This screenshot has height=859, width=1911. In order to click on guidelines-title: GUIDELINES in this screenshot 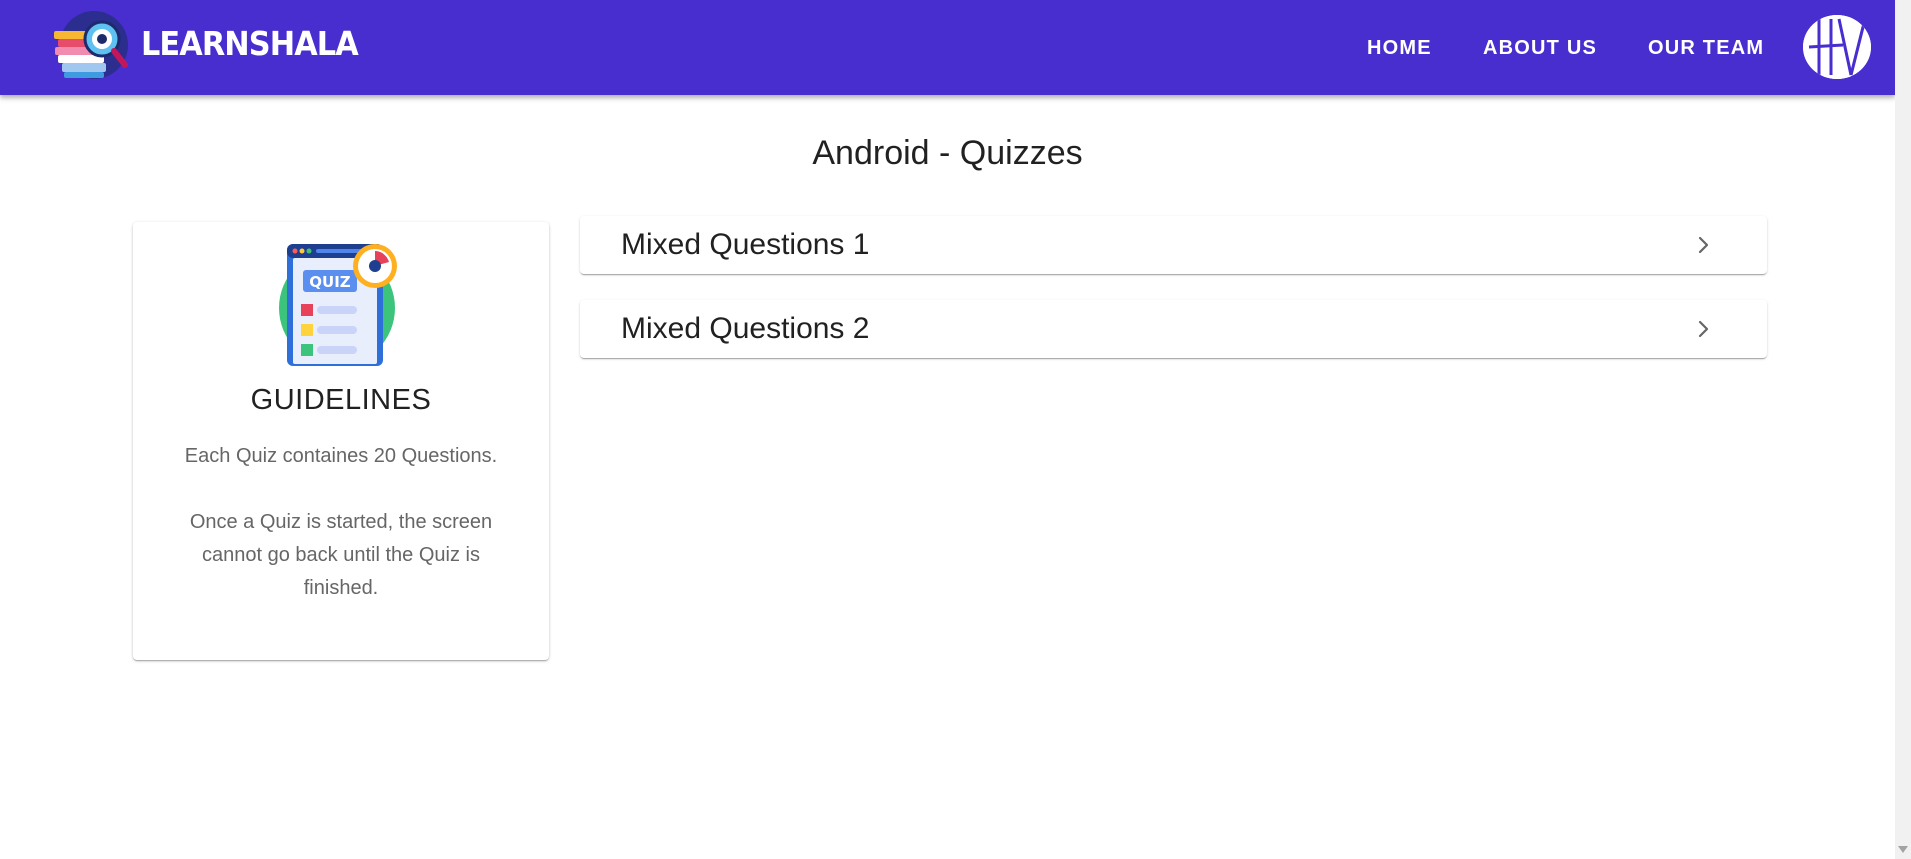, I will do `click(341, 400)`.